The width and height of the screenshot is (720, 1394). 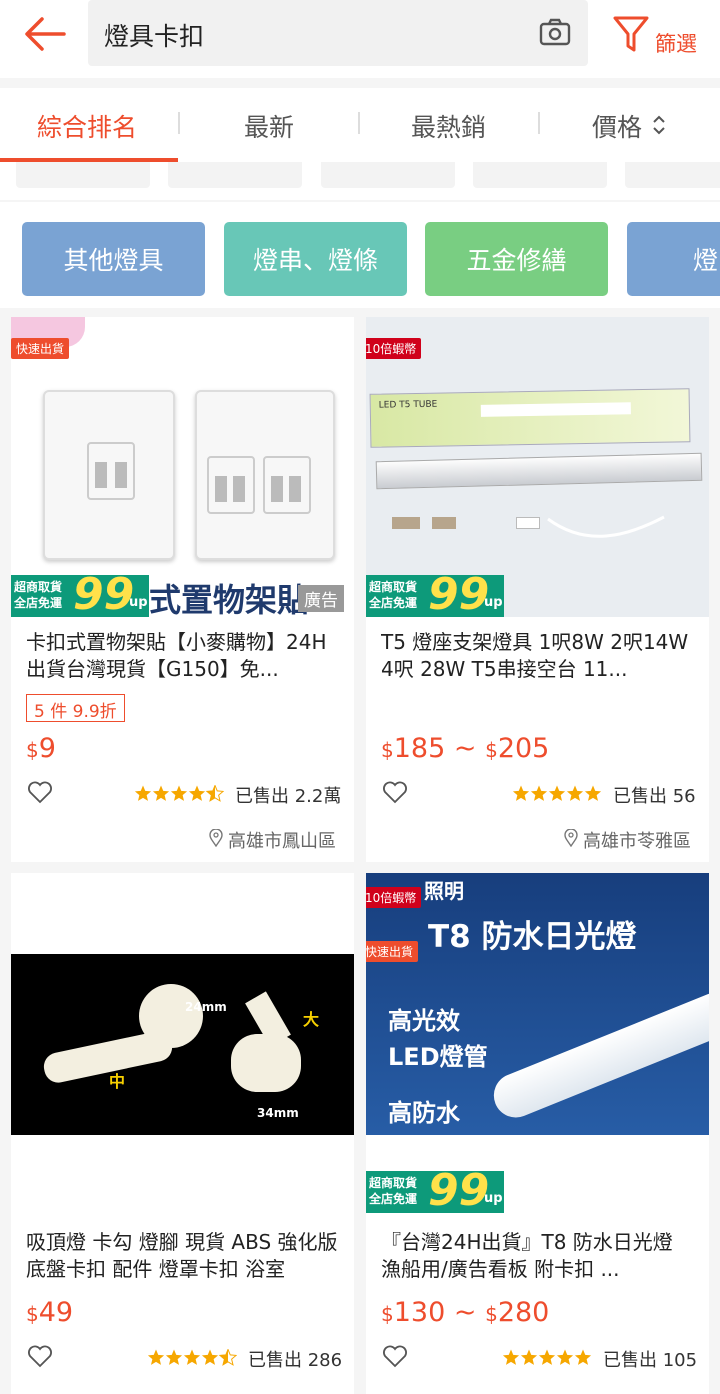 What do you see at coordinates (295, 1360) in the screenshot?
I see `sold-count: 已售出 286` at bounding box center [295, 1360].